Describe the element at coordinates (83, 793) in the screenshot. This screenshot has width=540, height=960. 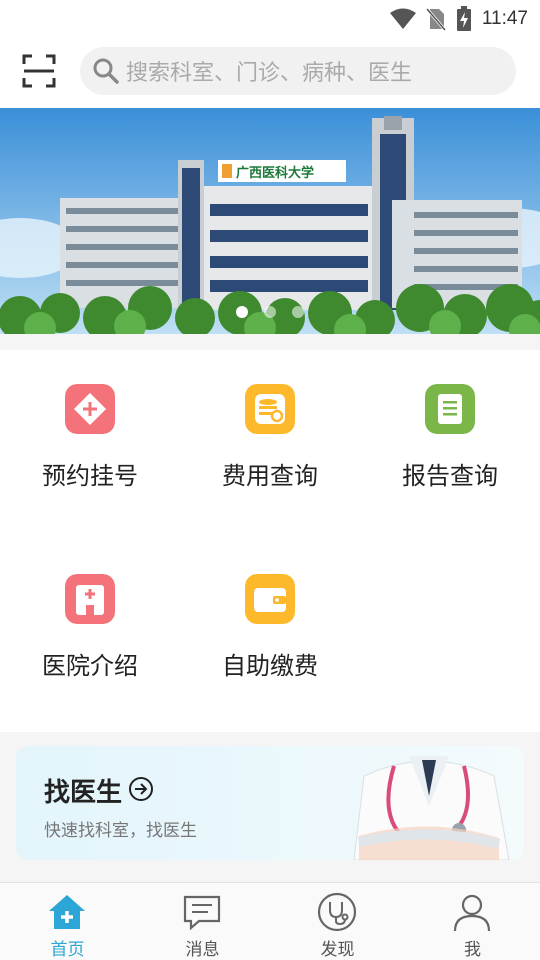
I see `find-doctor-title: 找医生` at that location.